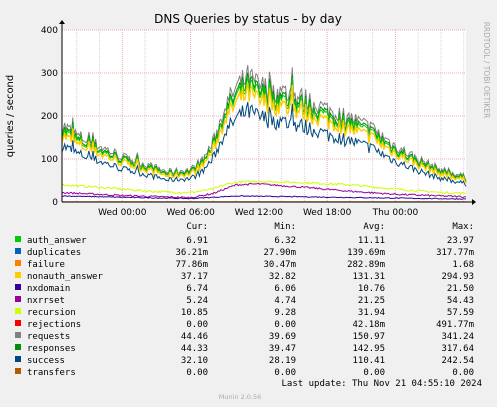 This screenshot has width=497, height=407. Describe the element at coordinates (455, 325) in the screenshot. I see `legend-max-rejections: 491.77m` at that location.